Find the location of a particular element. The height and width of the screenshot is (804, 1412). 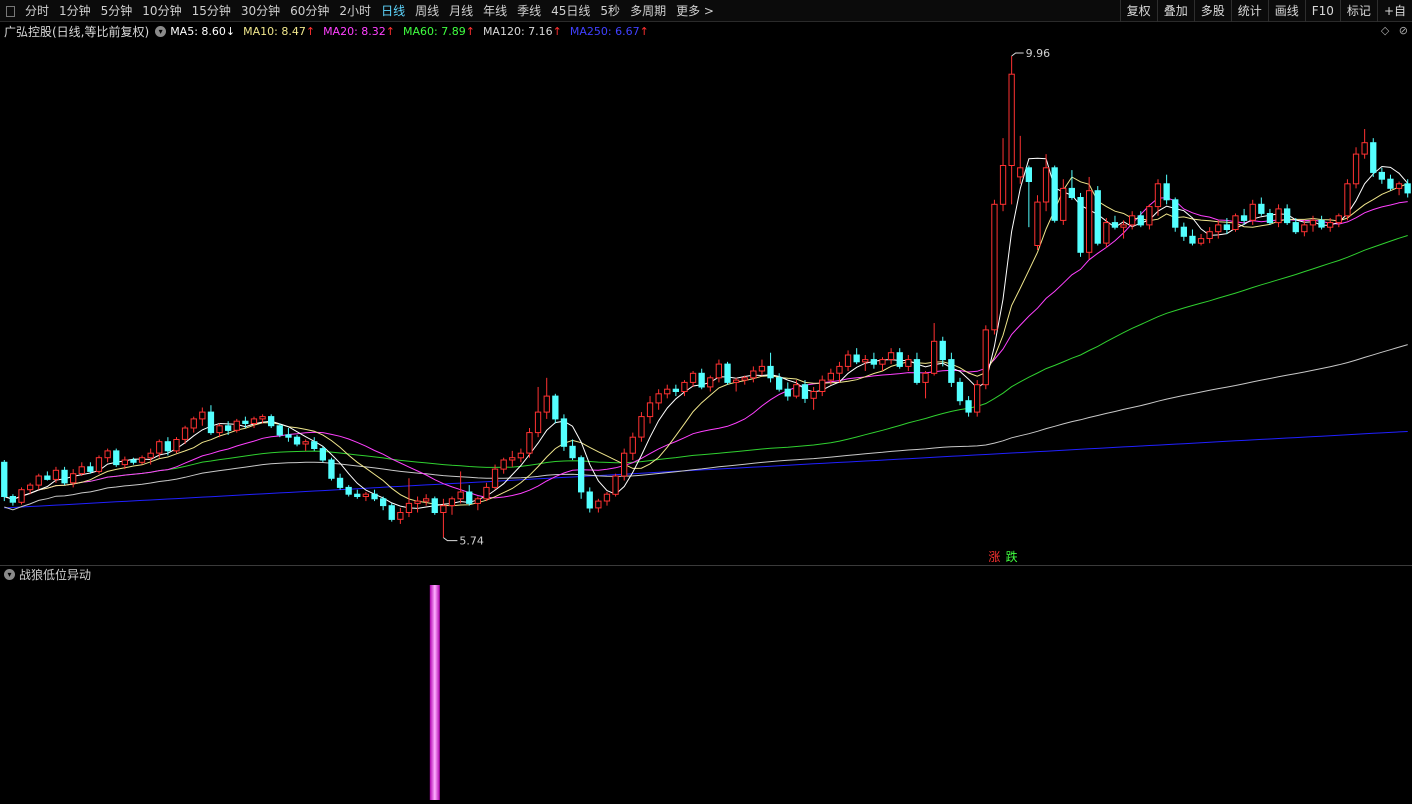

panel-divider is located at coordinates (706, 565).